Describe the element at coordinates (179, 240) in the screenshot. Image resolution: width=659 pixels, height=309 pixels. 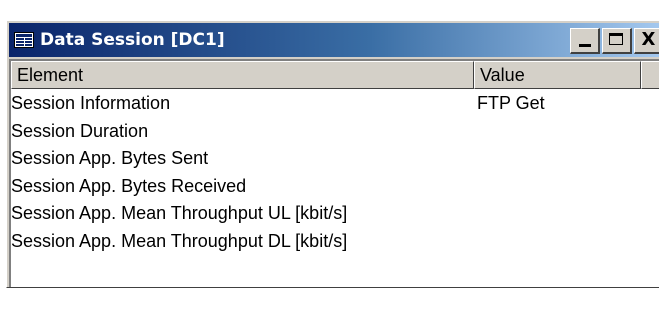
I see `row-element: Session App. Mean Throughput DL [kbit/s]` at that location.